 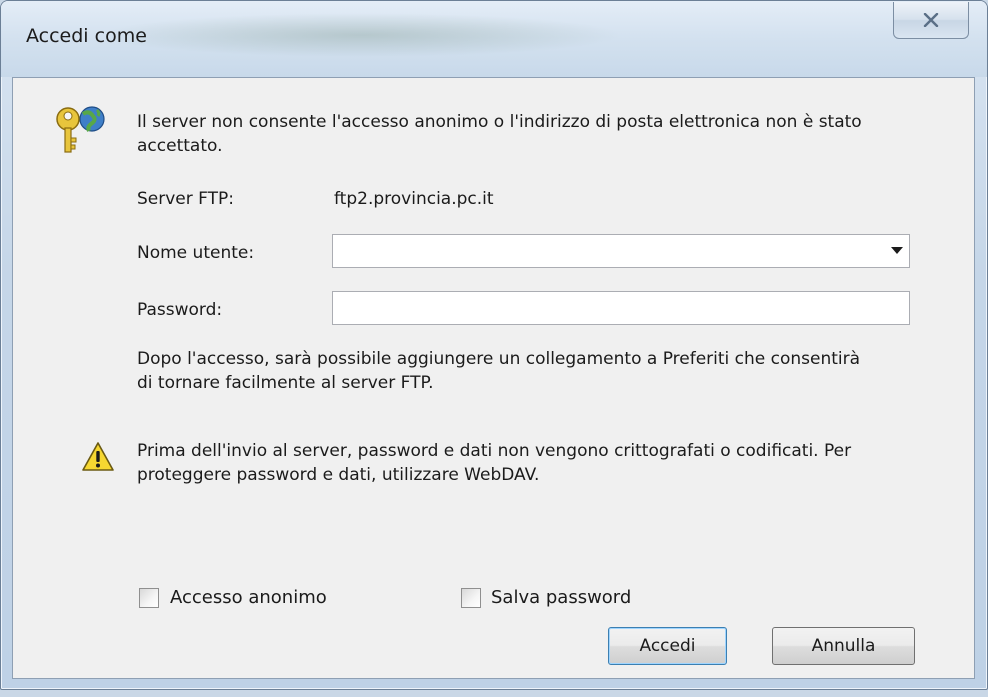 I want to click on password-field, so click(x=621, y=308).